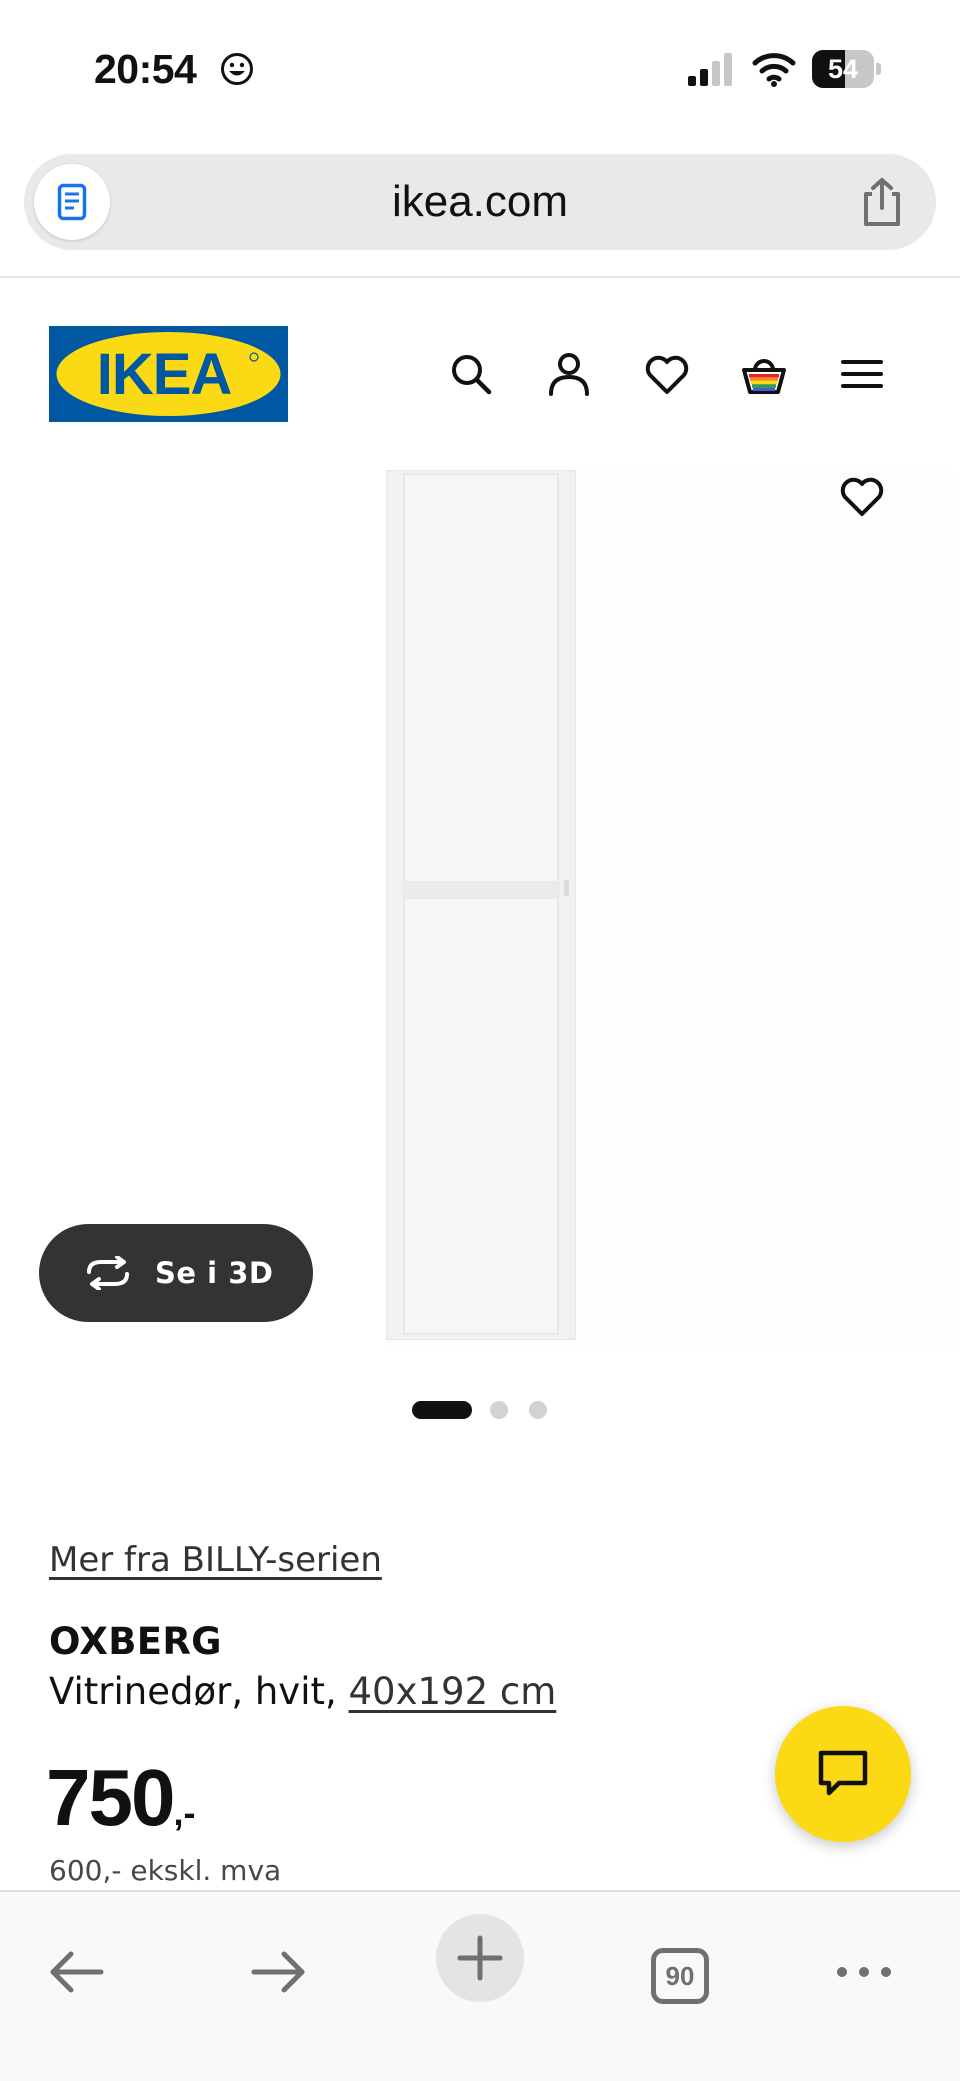  Describe the element at coordinates (843, 69) in the screenshot. I see `battery-level: 54` at that location.